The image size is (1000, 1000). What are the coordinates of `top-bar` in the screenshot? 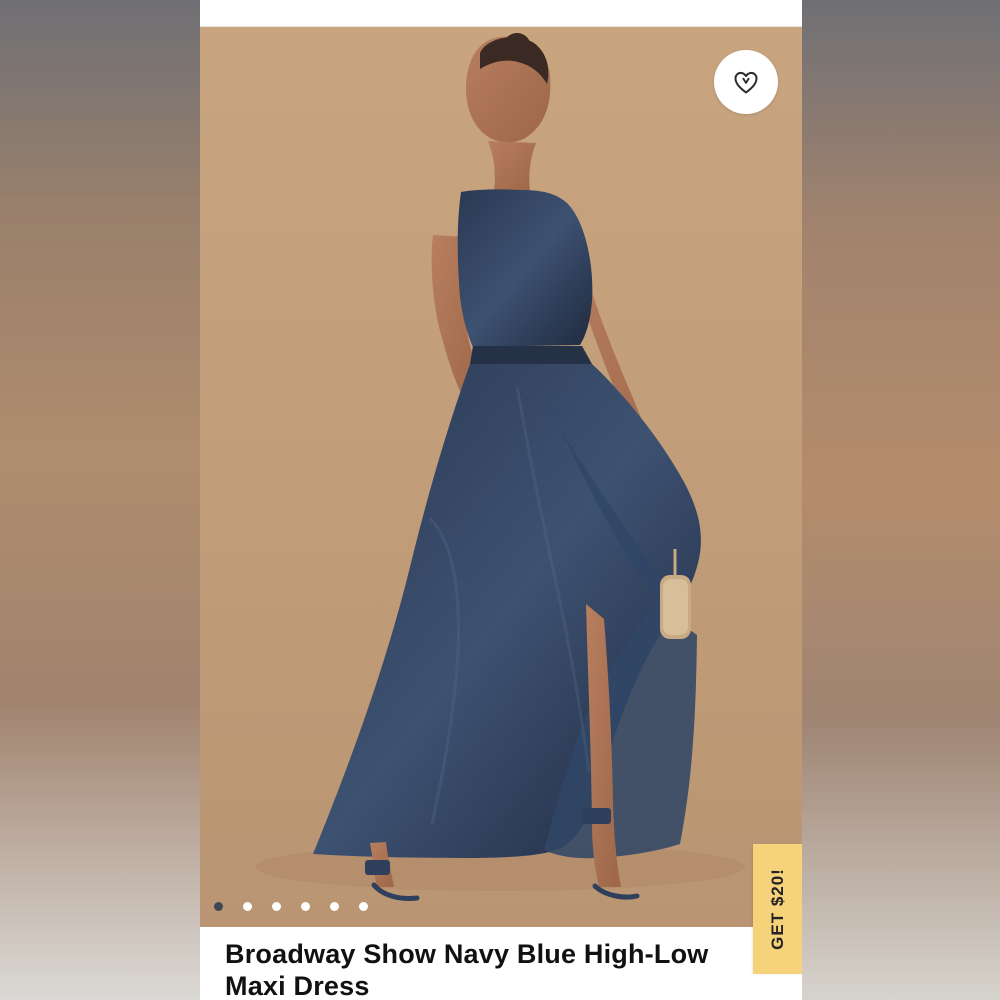 It's located at (501, 13).